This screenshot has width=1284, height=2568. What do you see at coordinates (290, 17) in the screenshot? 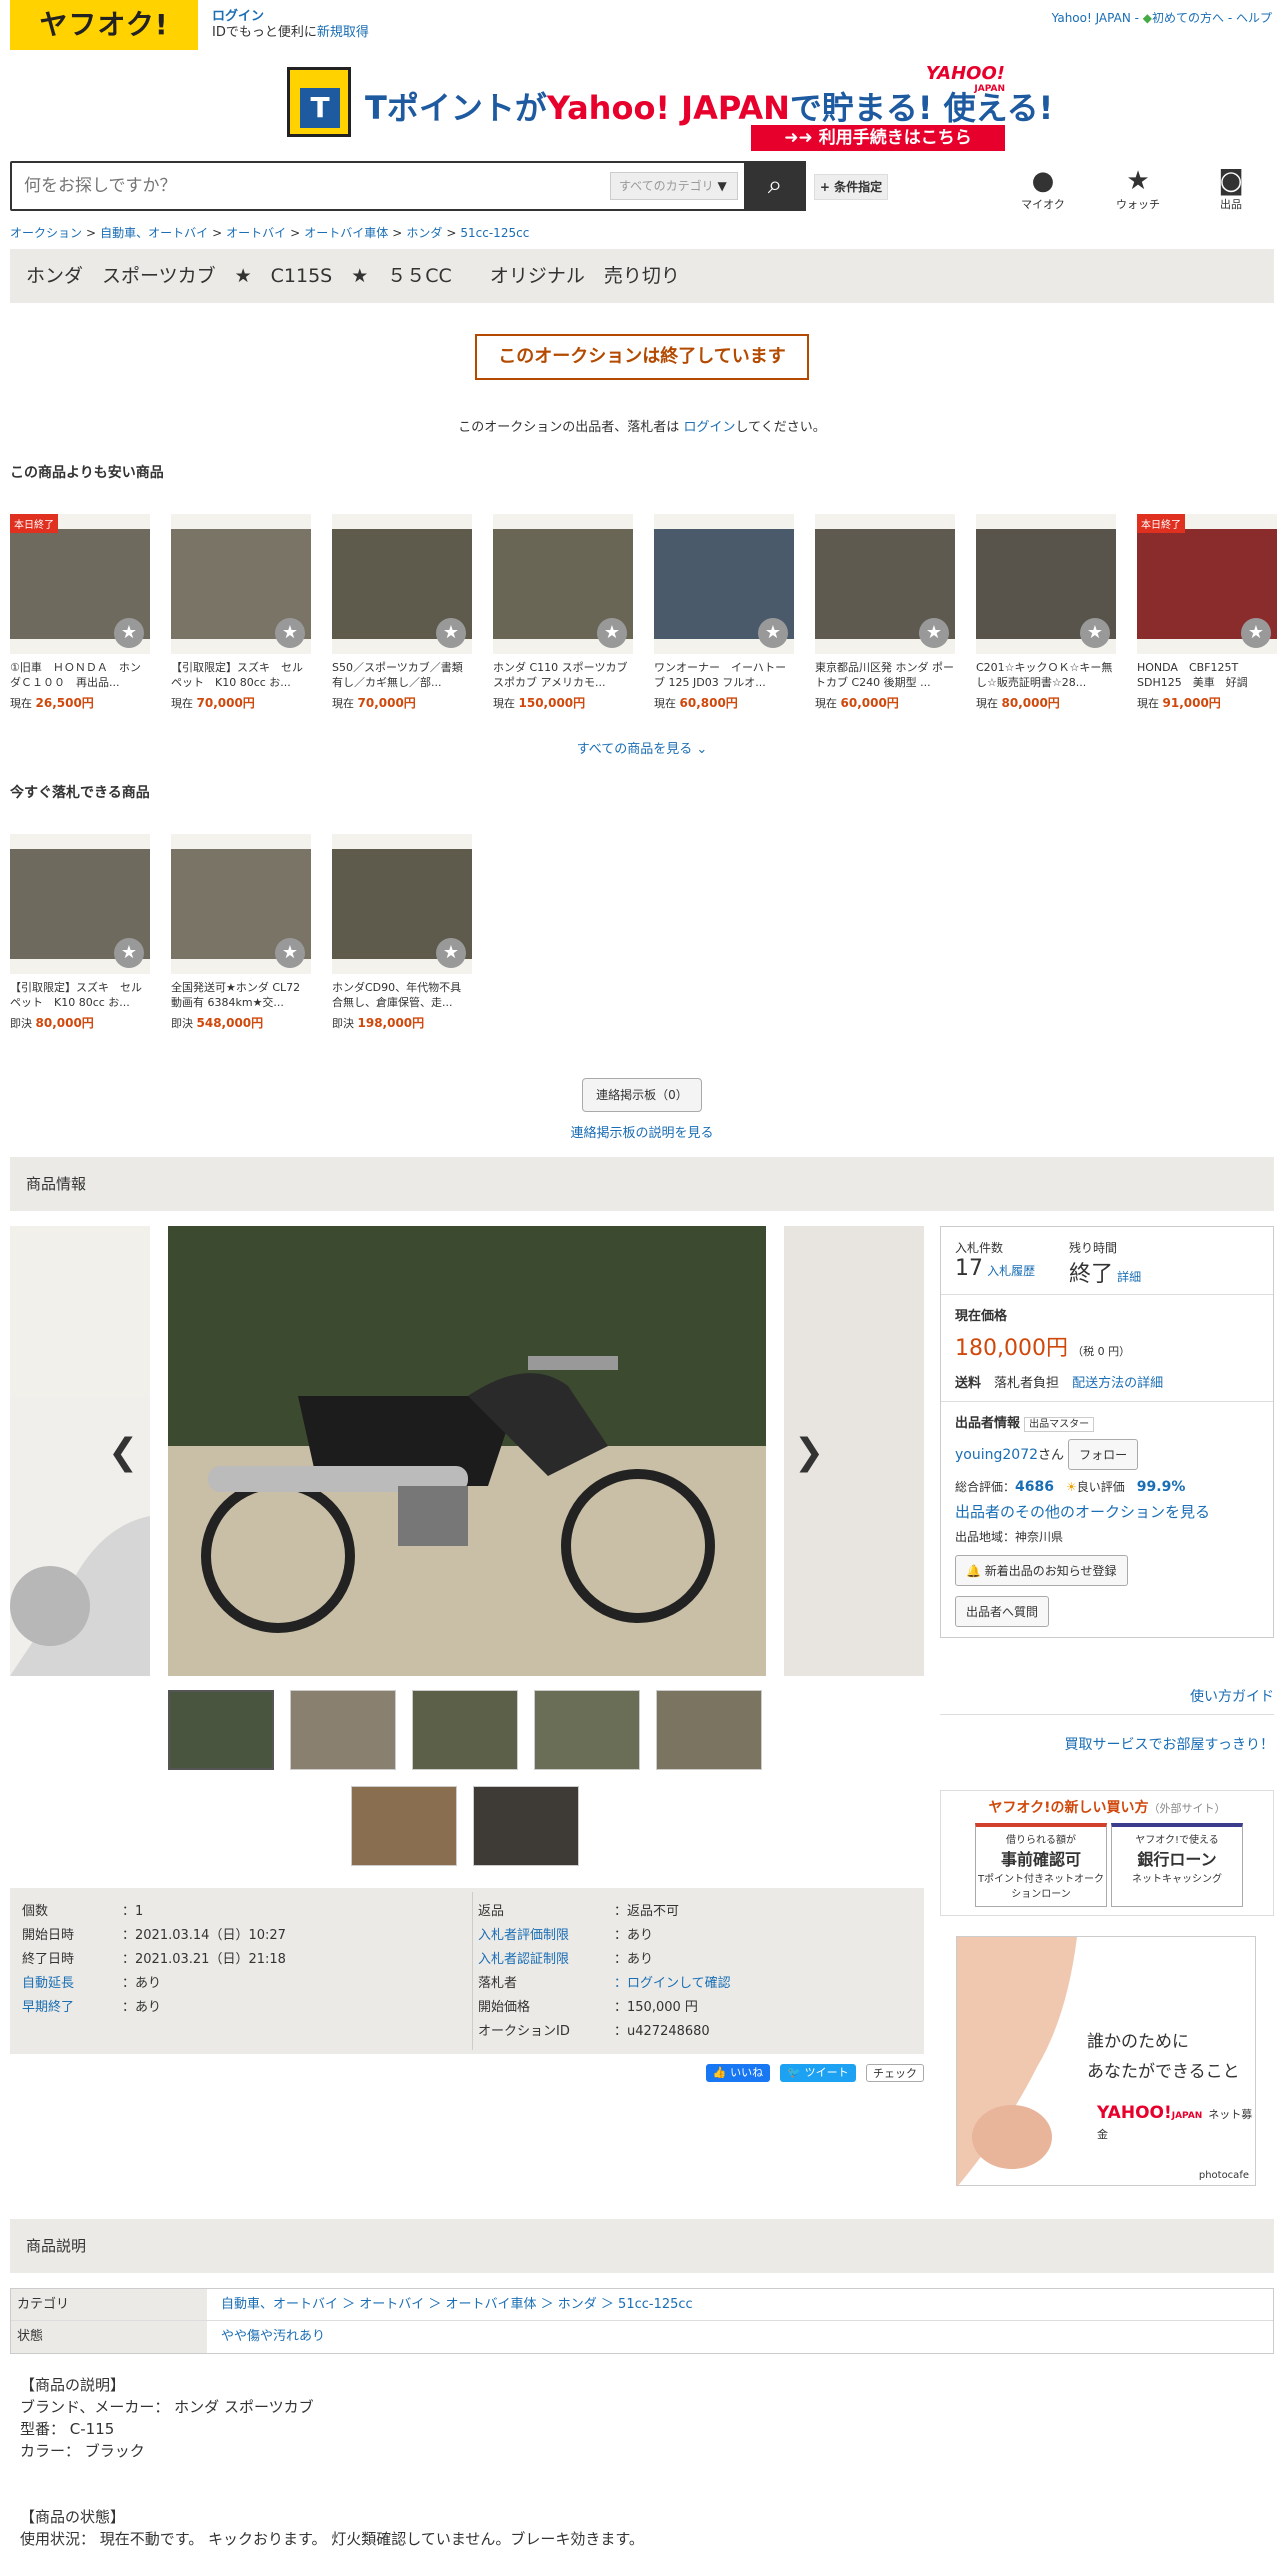
I see `login-link: ログイン` at bounding box center [290, 17].